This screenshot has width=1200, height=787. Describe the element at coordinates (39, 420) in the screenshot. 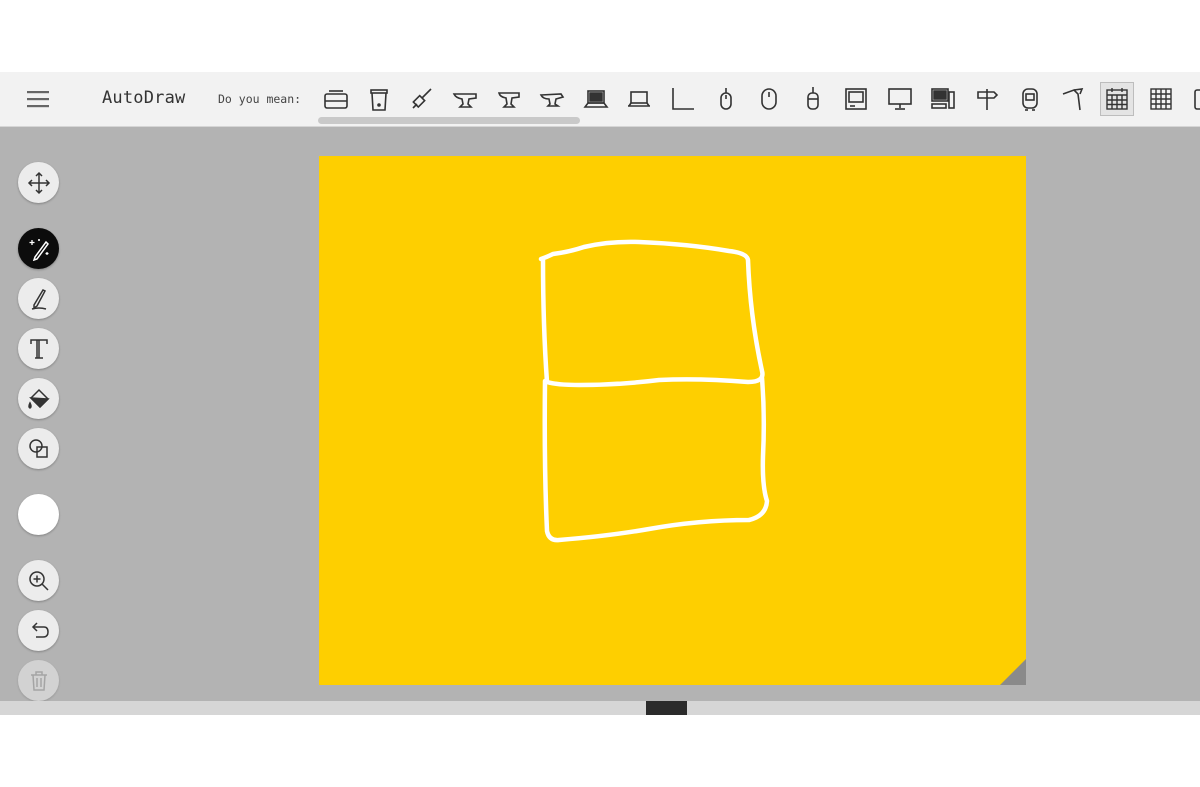

I see `tool-sidebar` at that location.